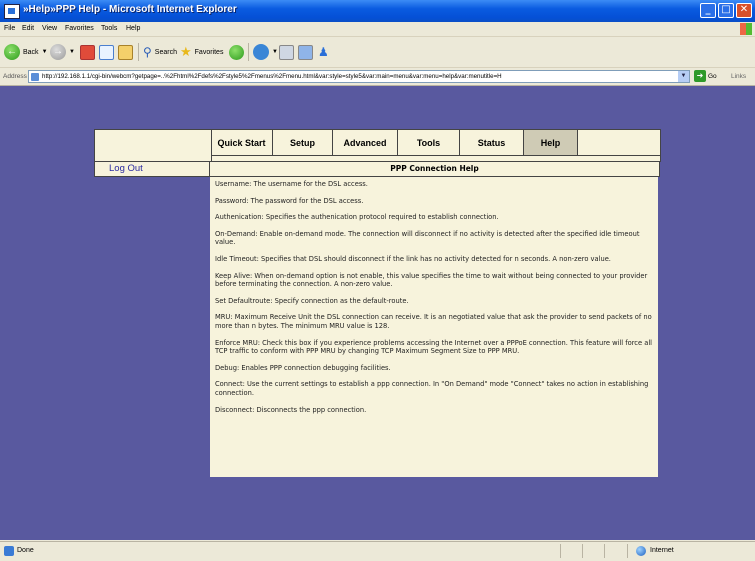 The height and width of the screenshot is (561, 755). What do you see at coordinates (377, 52) in the screenshot?
I see `toolbar: ← Back ▼ → ▼ ⚲ Search ★ Favorites ▼ ♟` at bounding box center [377, 52].